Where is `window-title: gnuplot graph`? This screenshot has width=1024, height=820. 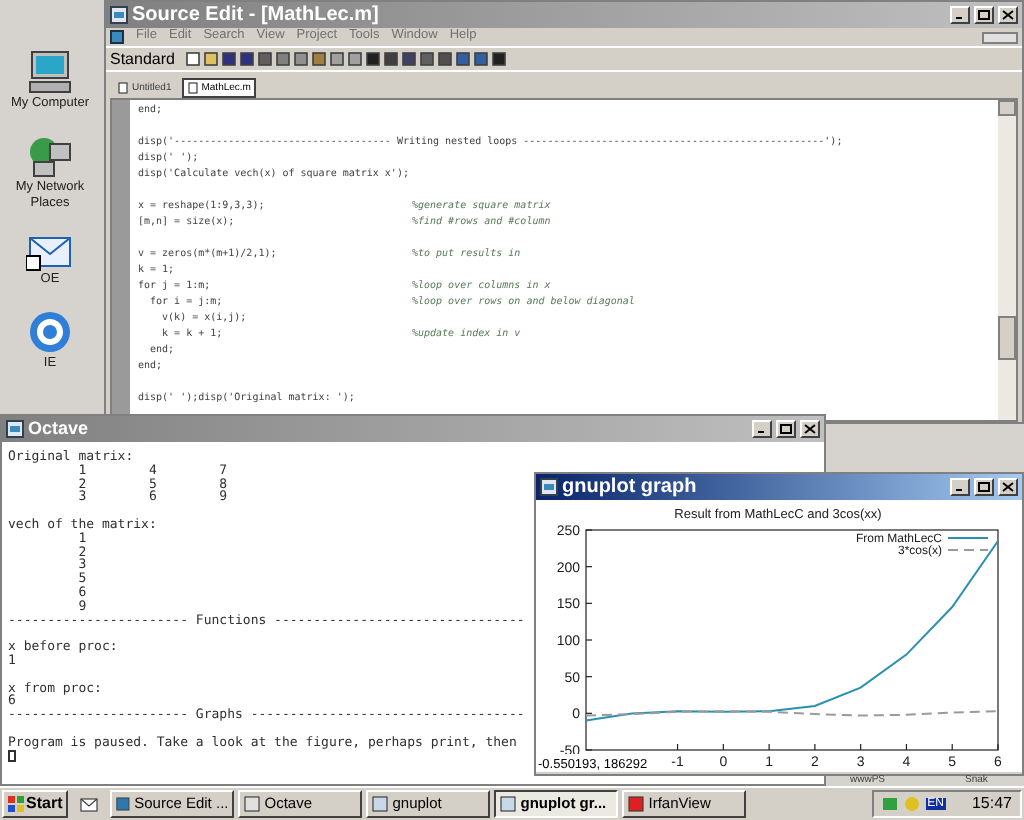
window-title: gnuplot graph is located at coordinates (629, 487).